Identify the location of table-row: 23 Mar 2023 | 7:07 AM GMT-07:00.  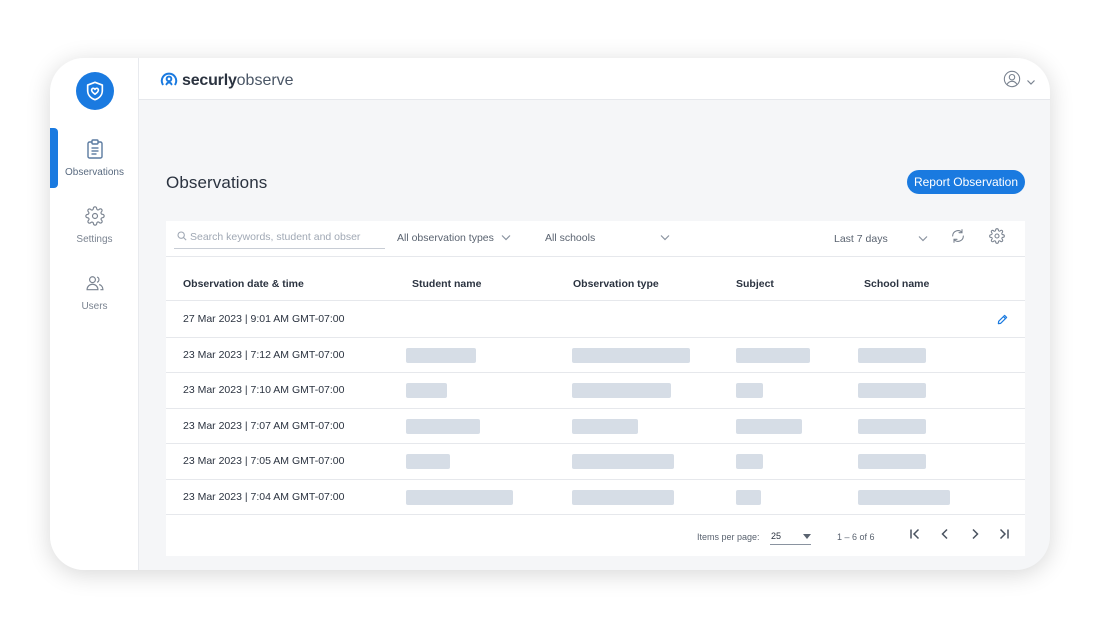
(595, 426).